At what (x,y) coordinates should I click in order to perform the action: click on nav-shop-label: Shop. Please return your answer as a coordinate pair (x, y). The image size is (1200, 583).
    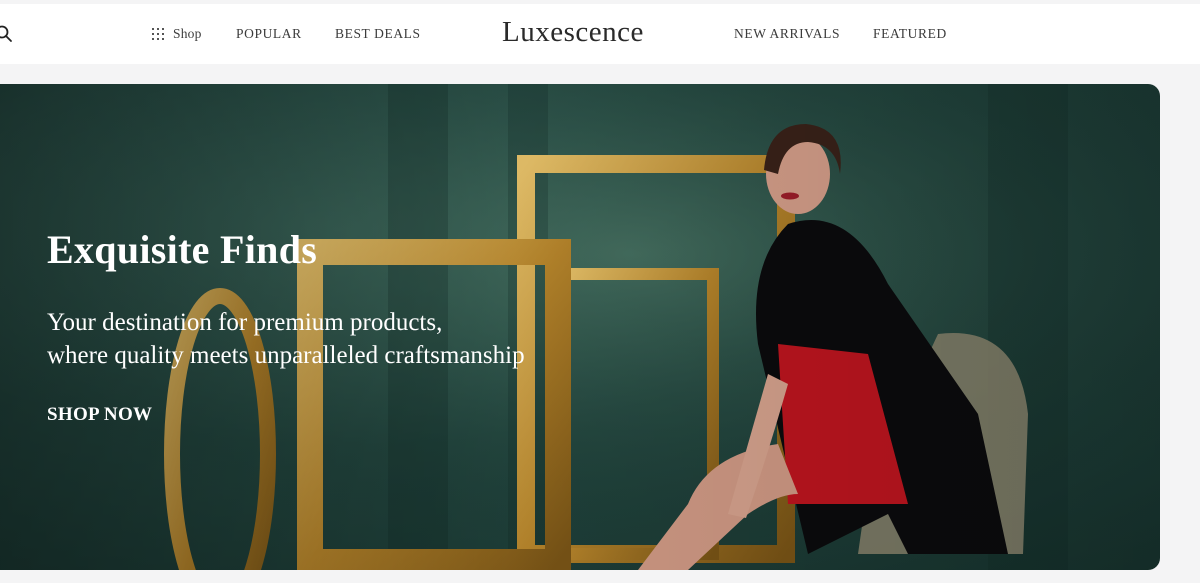
    Looking at the image, I should click on (187, 33).